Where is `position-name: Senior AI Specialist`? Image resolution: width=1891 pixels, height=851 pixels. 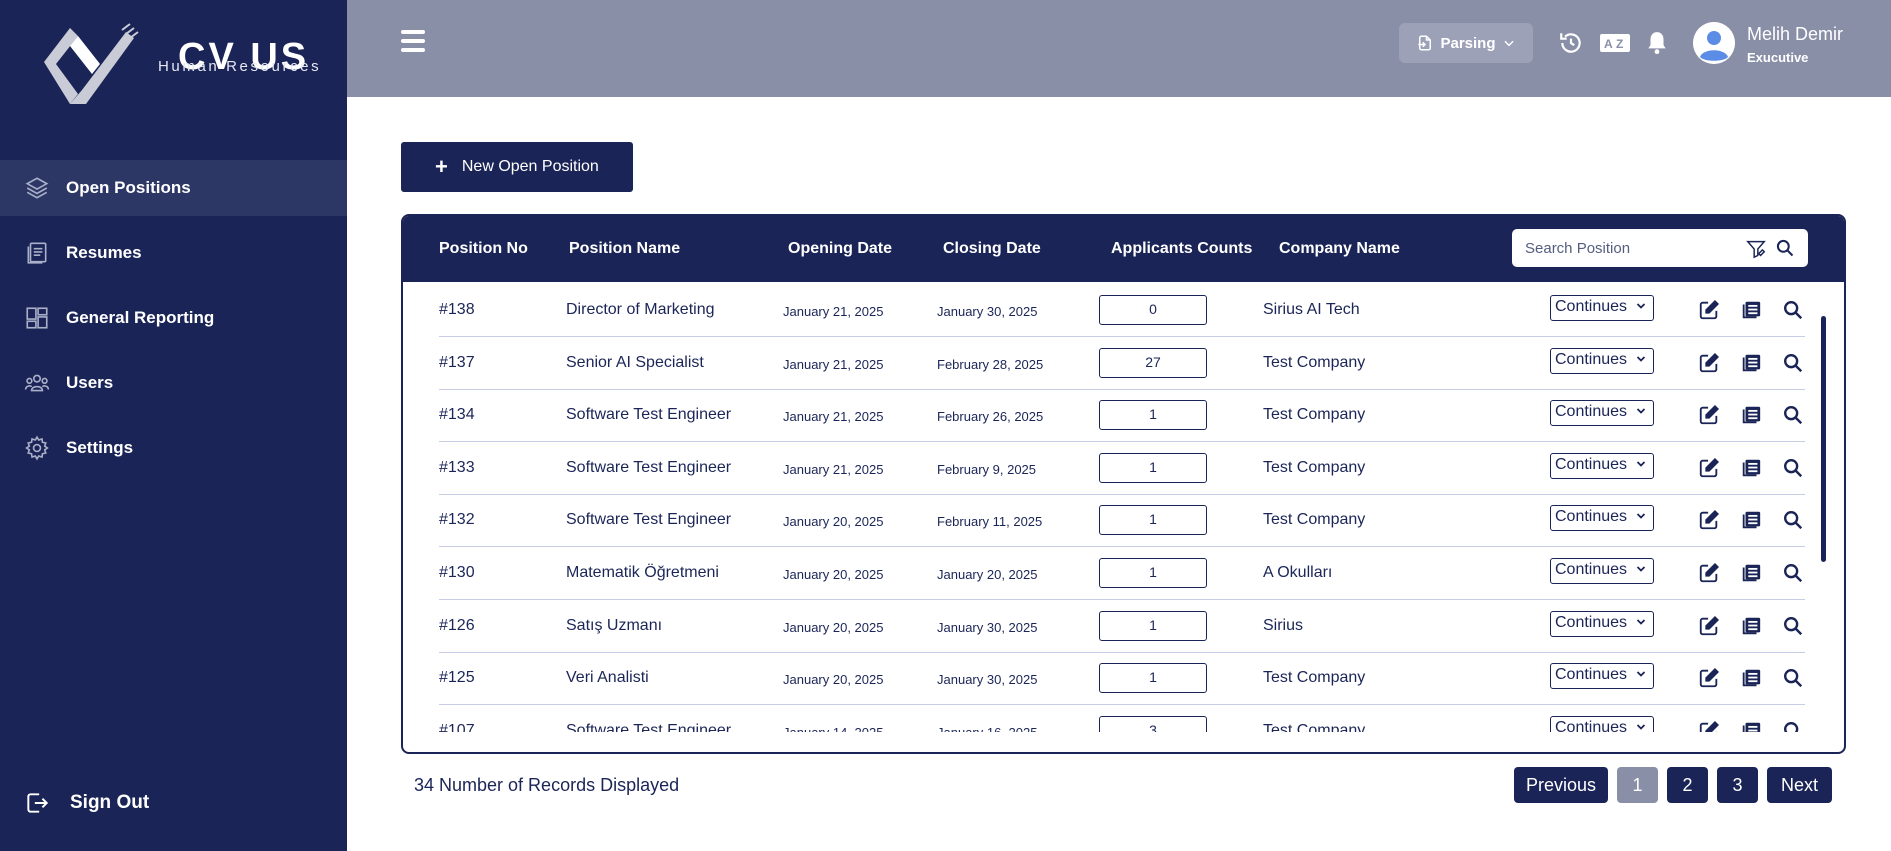 position-name: Senior AI Specialist is located at coordinates (635, 363).